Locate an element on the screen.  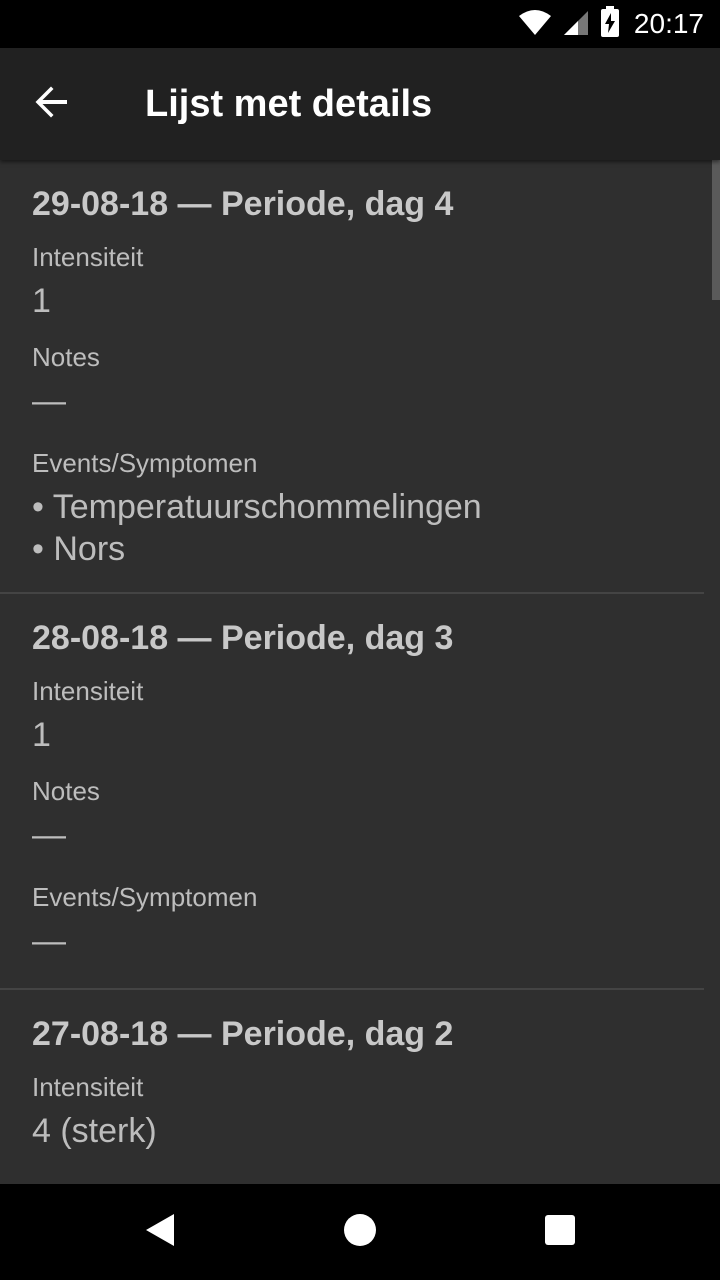
clock: 20:17 is located at coordinates (668, 23).